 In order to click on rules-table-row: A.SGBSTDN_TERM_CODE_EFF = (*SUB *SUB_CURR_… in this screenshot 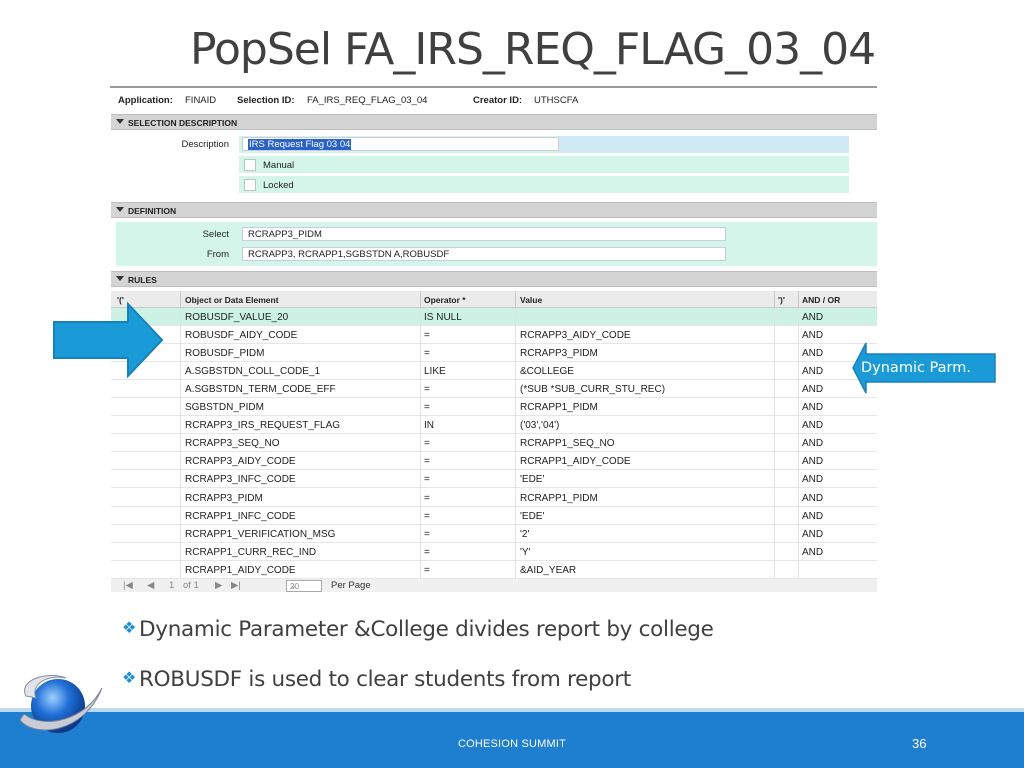, I will do `click(494, 389)`.